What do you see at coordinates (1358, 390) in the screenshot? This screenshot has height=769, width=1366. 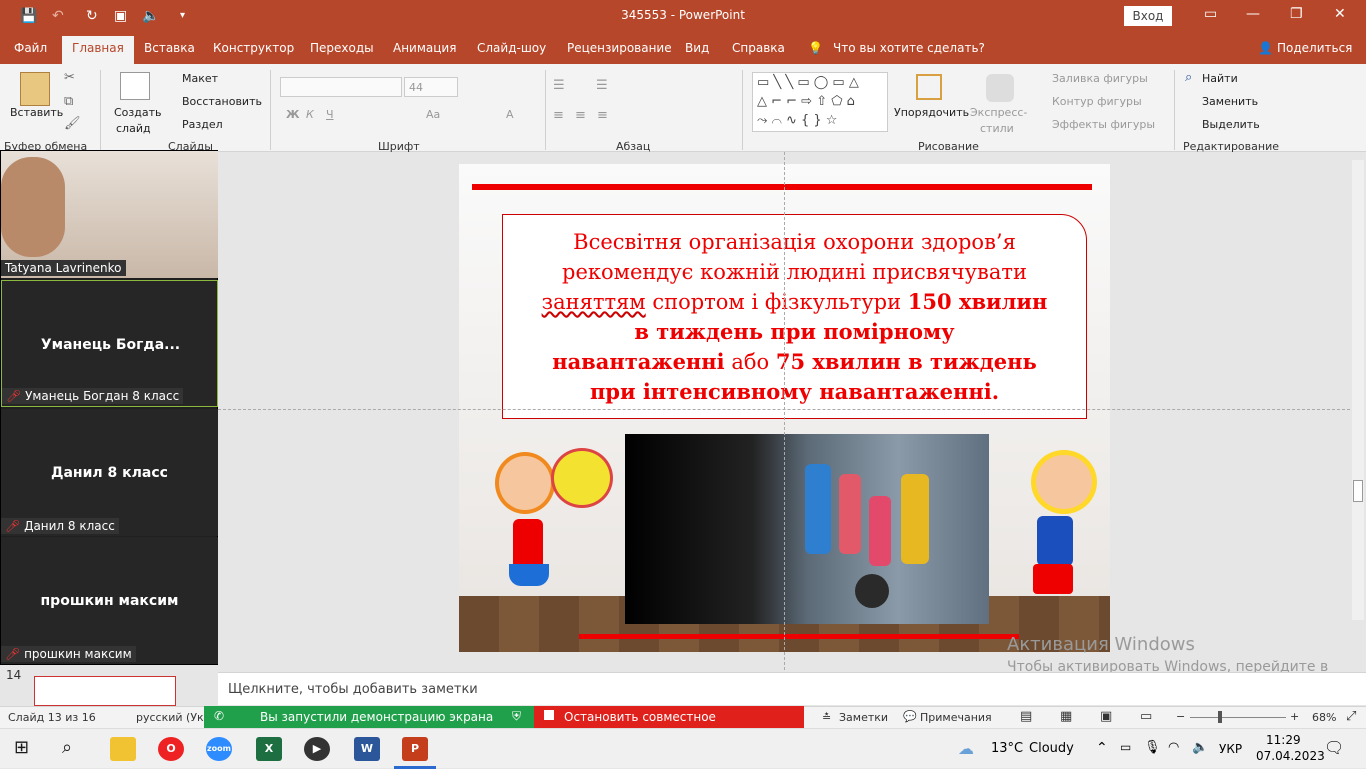 I see `vertical-scrollbar` at bounding box center [1358, 390].